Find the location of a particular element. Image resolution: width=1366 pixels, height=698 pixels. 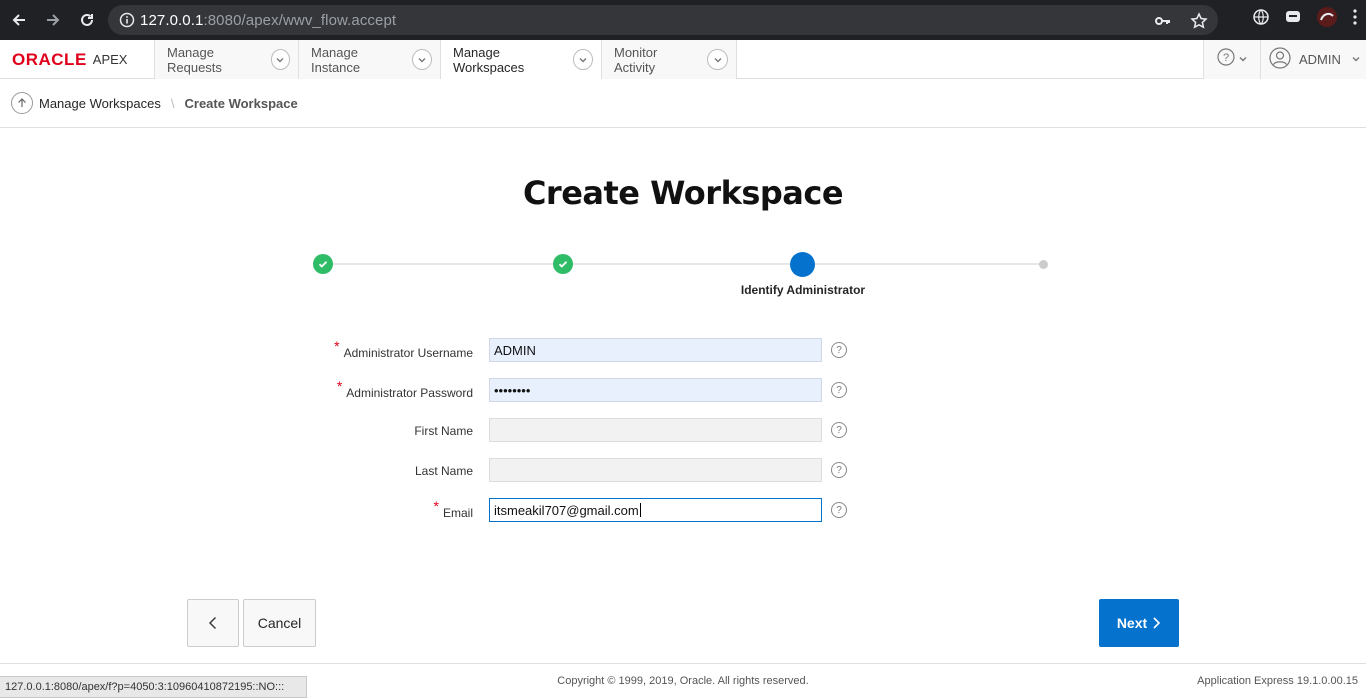

next-button: Next is located at coordinates (1139, 623).